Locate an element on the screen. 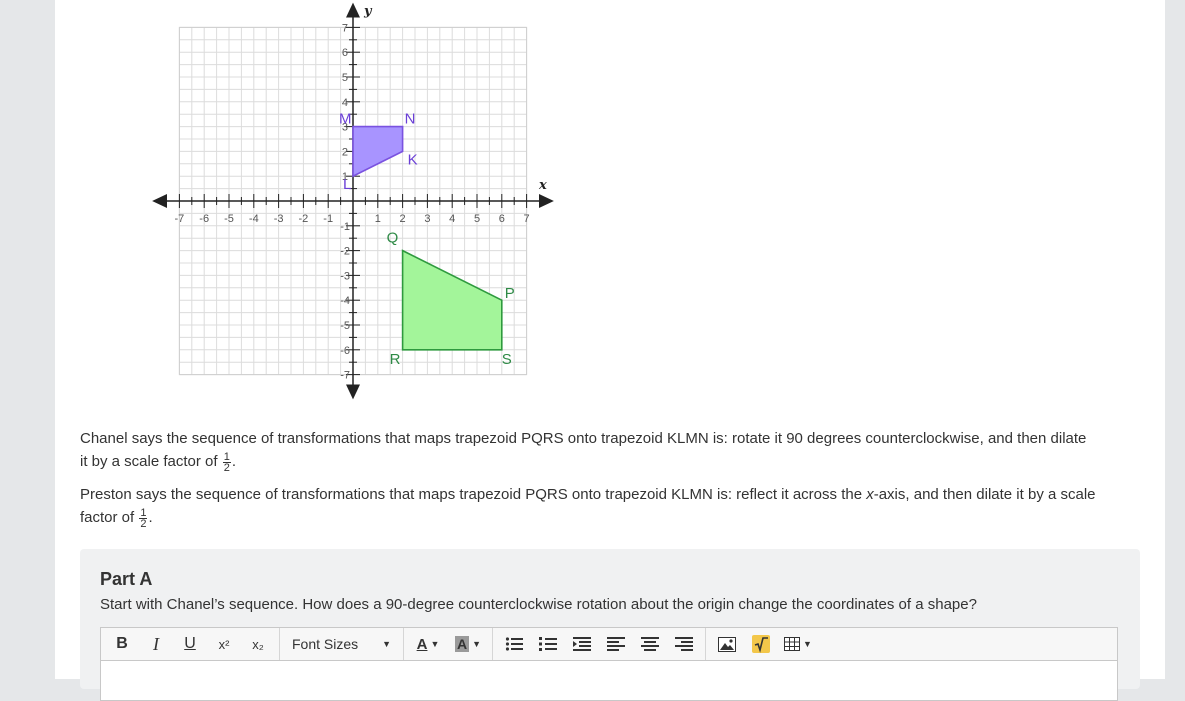 This screenshot has height=701, width=1185. chanel-line-2-text: it by a scale factor of is located at coordinates (151, 461).